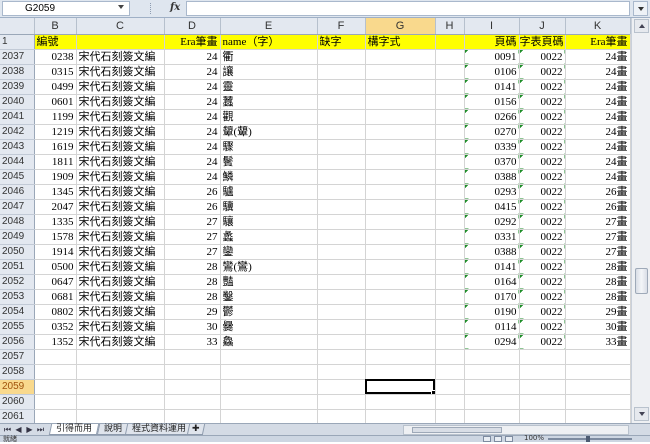 Image resolution: width=650 pixels, height=444 pixels. What do you see at coordinates (17, 222) in the screenshot?
I see `row-header: 2048` at bounding box center [17, 222].